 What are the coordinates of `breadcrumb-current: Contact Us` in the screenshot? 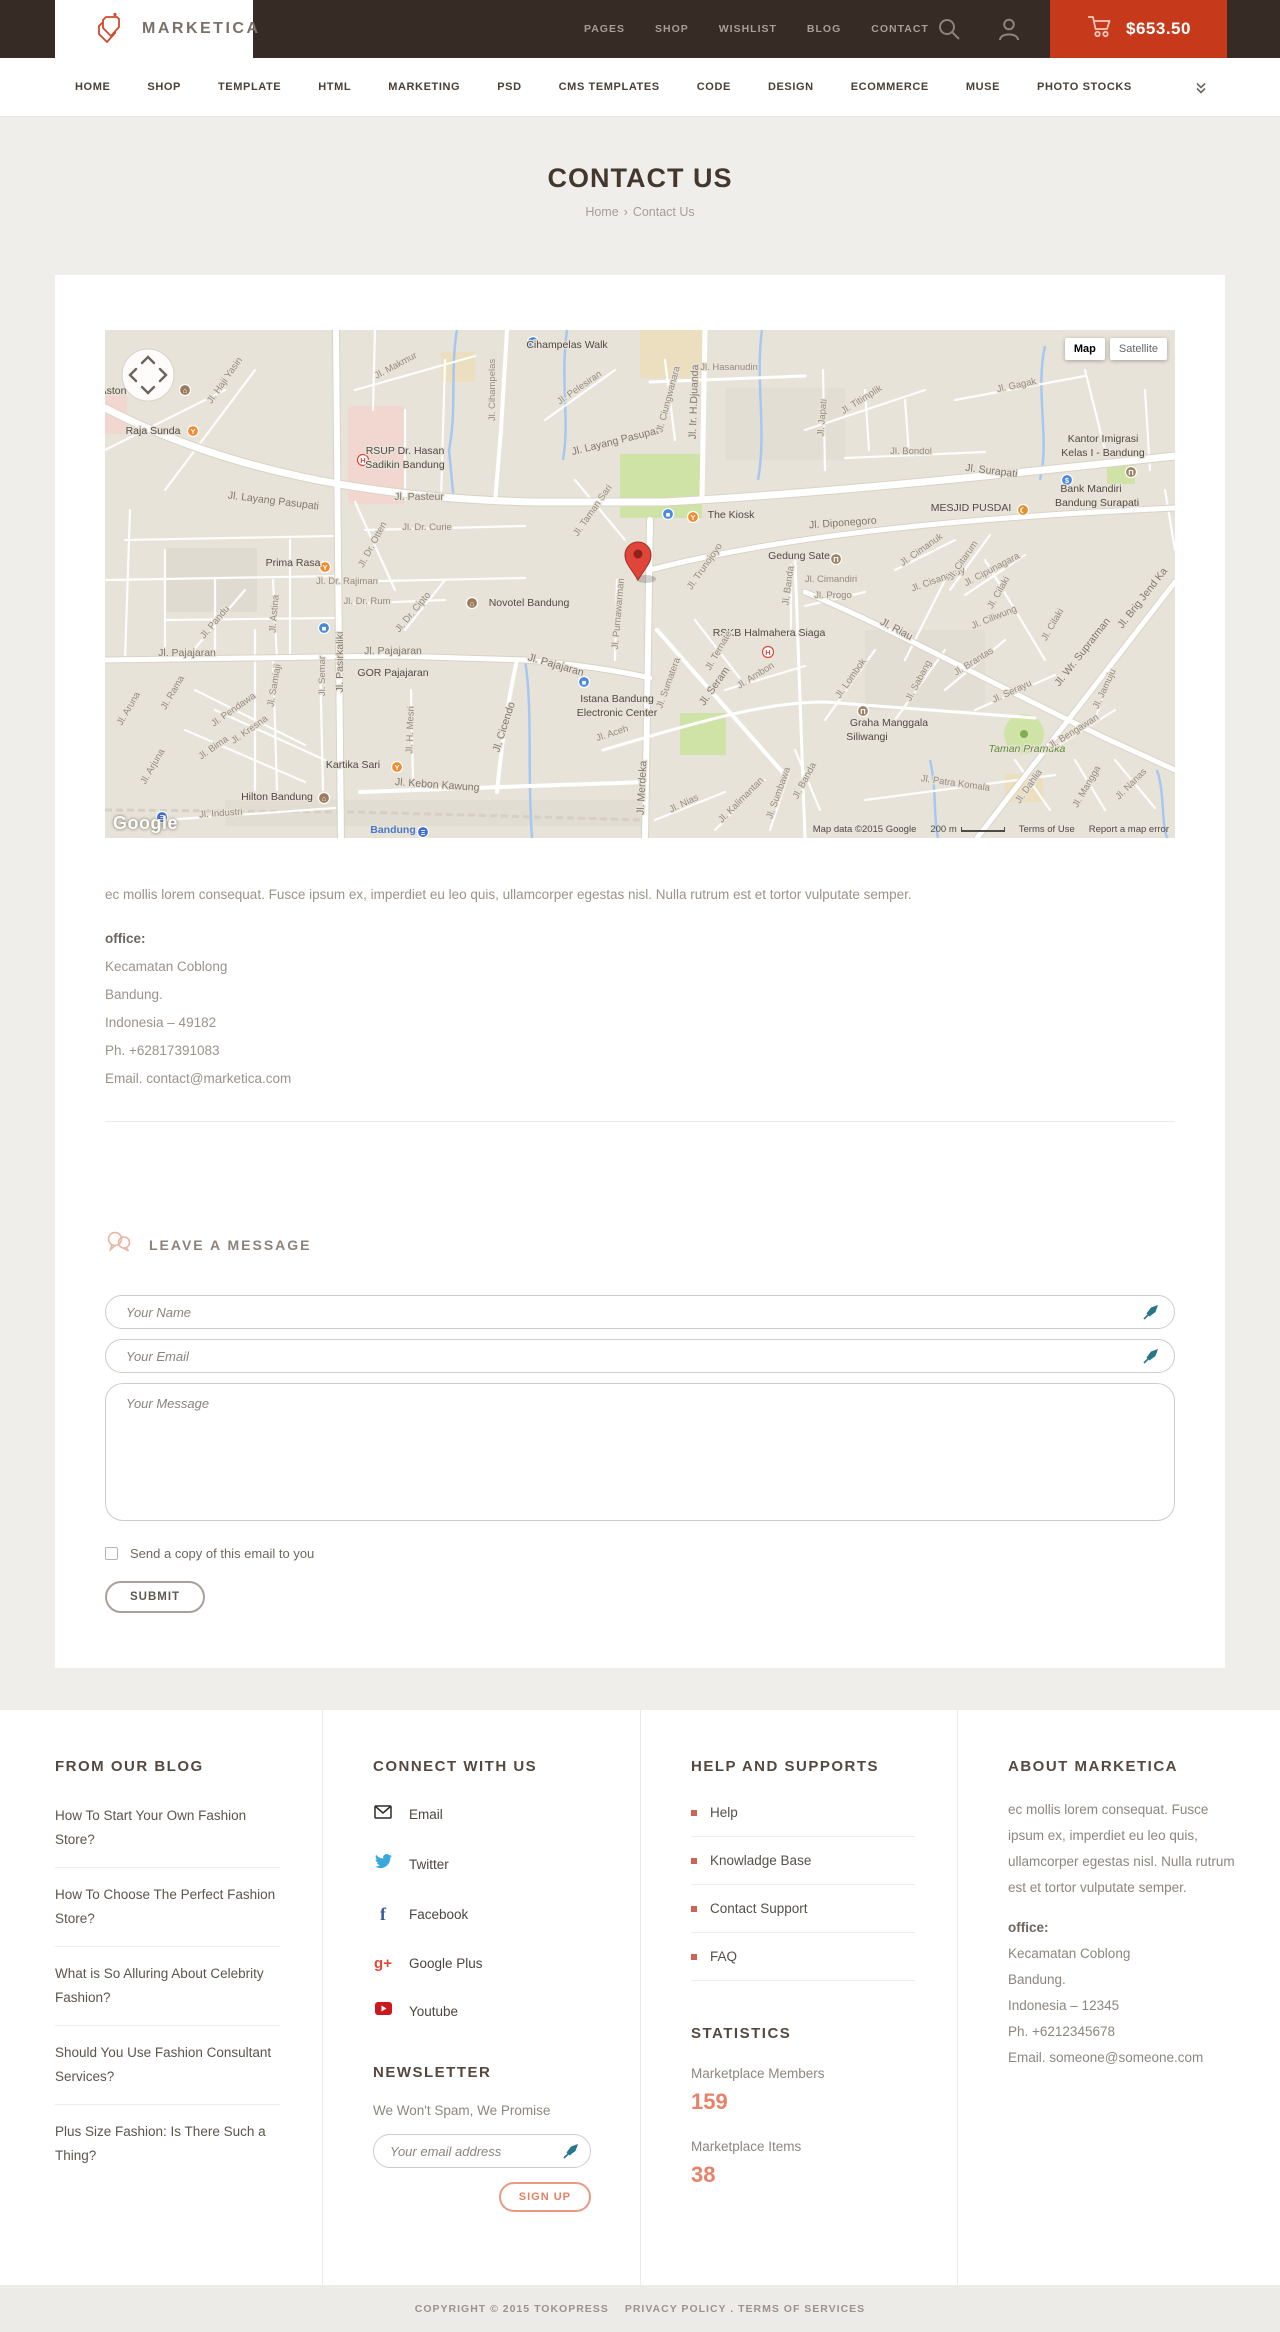 It's located at (663, 212).